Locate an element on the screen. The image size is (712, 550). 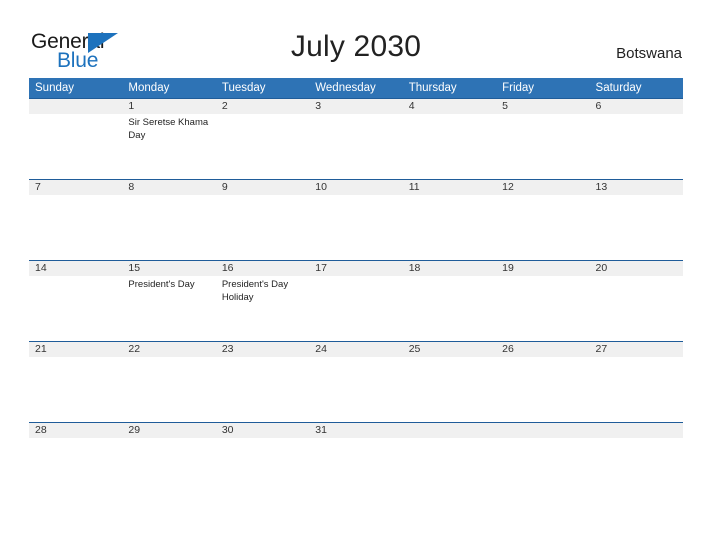
day-cell: 8 is located at coordinates (169, 219).